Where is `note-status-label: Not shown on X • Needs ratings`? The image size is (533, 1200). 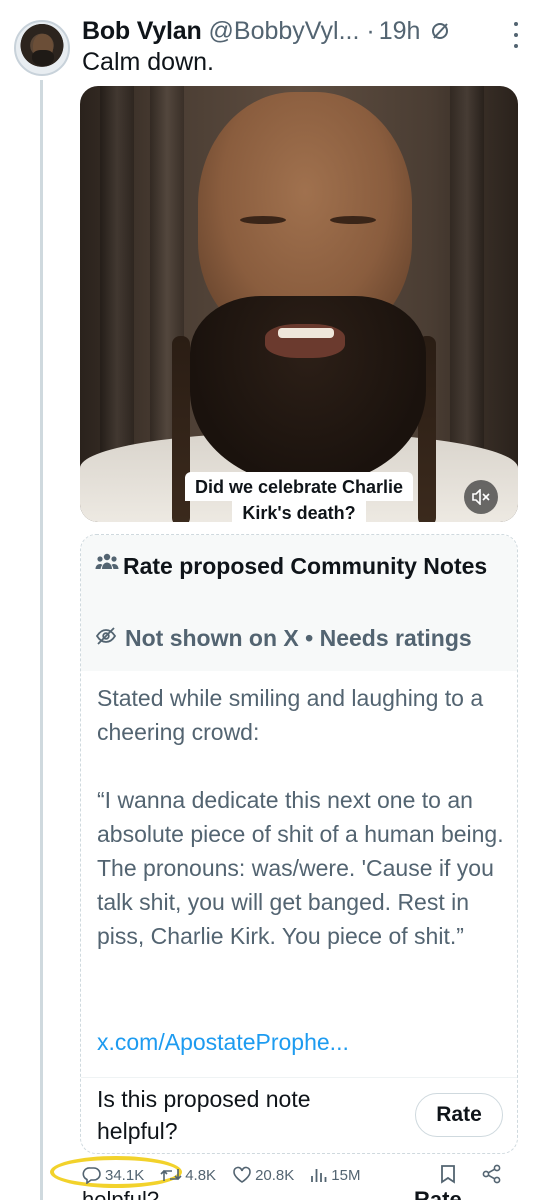 note-status-label: Not shown on X • Needs ratings is located at coordinates (298, 638).